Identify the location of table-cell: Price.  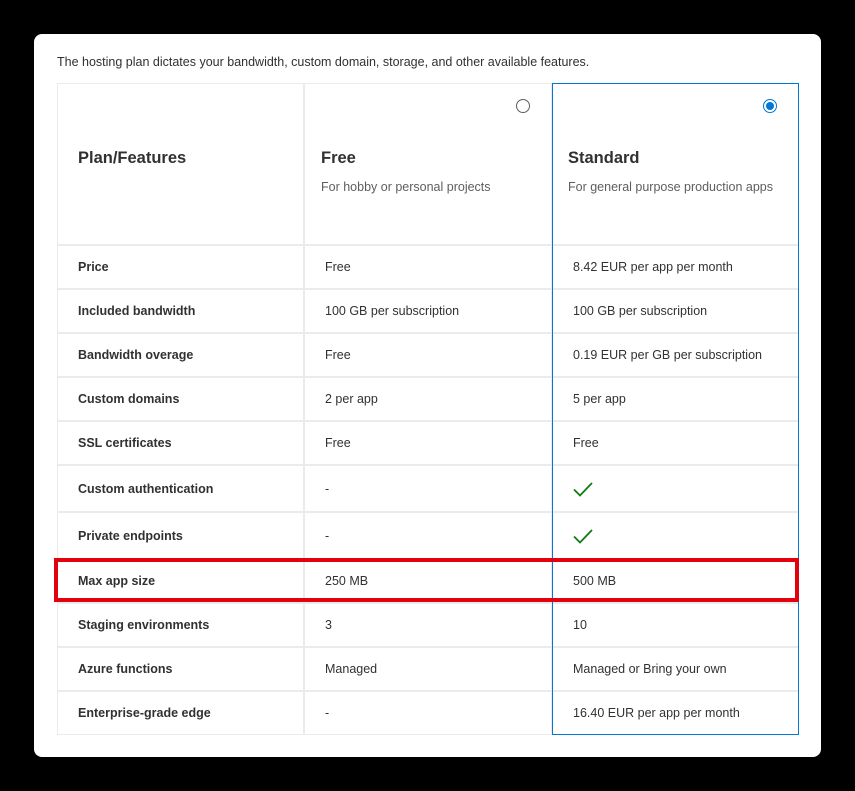
(180, 267).